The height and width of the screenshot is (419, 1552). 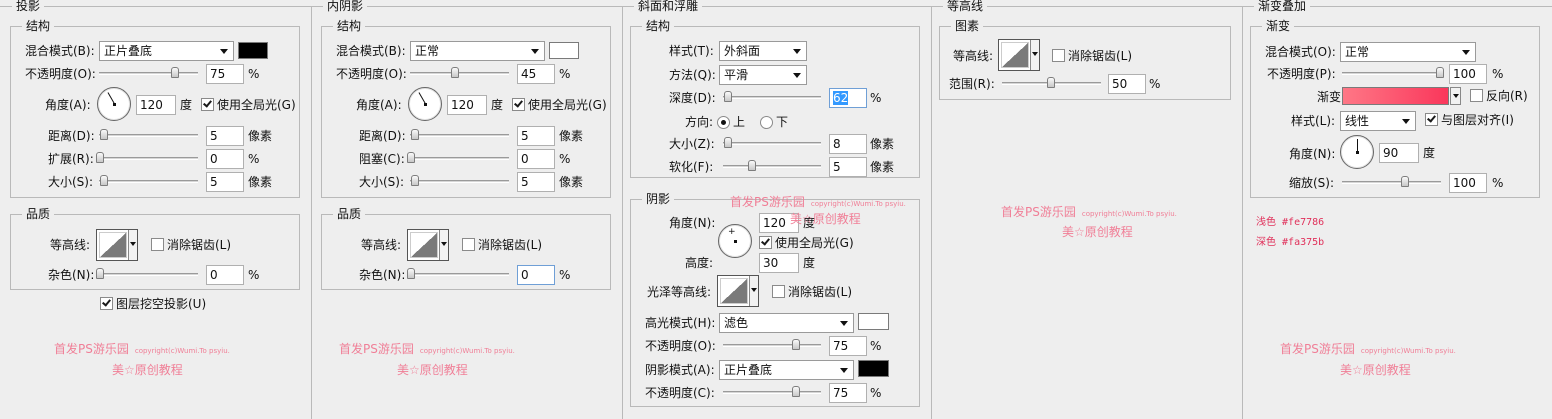 What do you see at coordinates (1395, 96) in the screenshot?
I see `gradient-swatch` at bounding box center [1395, 96].